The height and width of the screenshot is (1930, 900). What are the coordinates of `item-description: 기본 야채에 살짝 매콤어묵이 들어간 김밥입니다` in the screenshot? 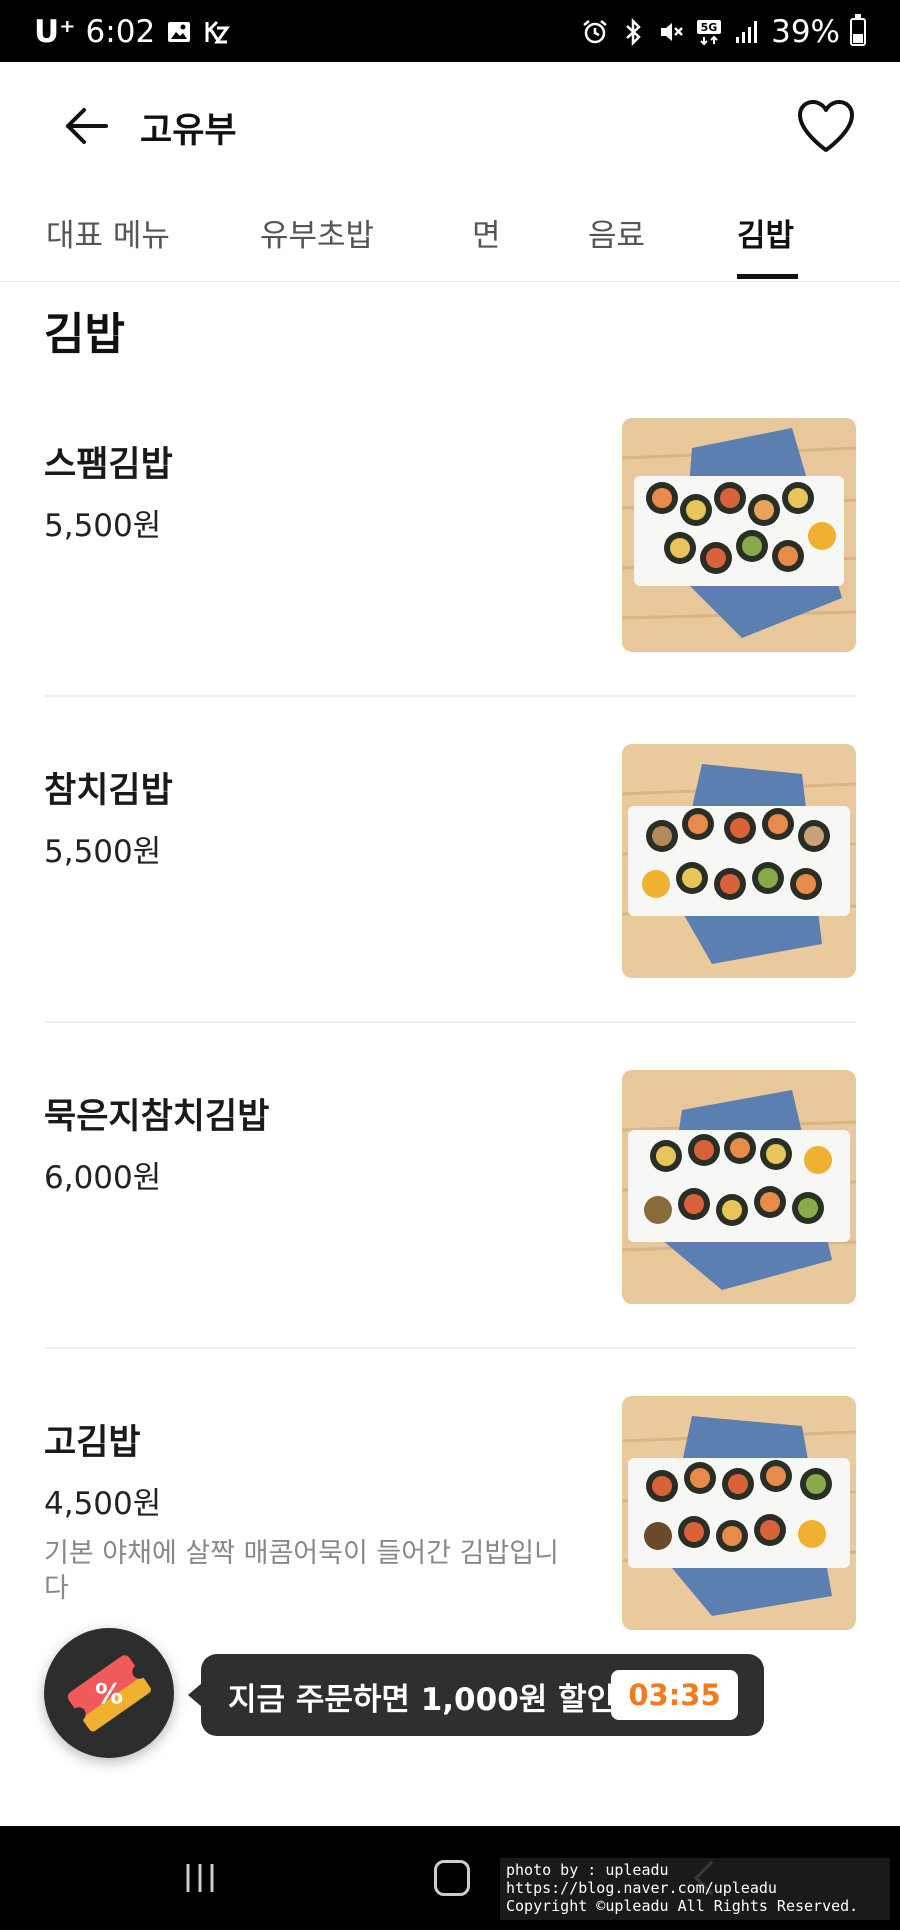 It's located at (301, 1571).